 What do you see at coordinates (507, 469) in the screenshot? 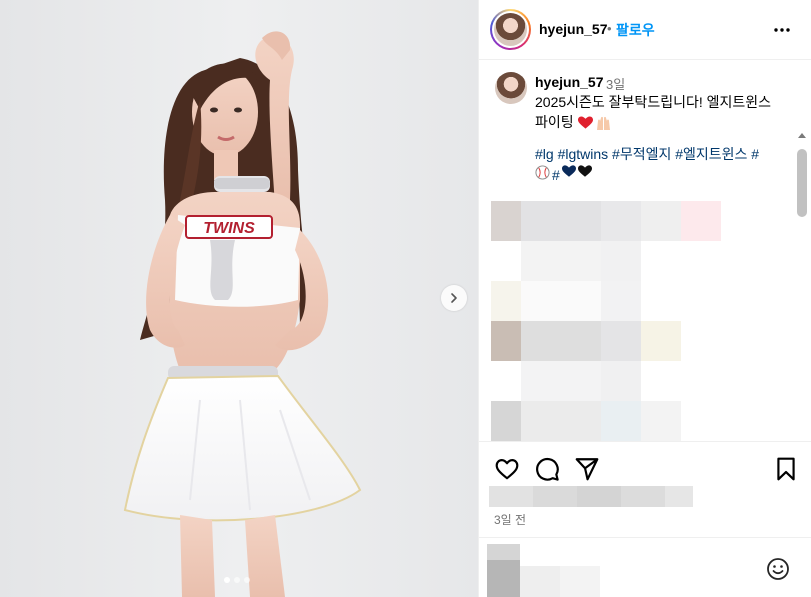
I see `heart-outline-icon` at bounding box center [507, 469].